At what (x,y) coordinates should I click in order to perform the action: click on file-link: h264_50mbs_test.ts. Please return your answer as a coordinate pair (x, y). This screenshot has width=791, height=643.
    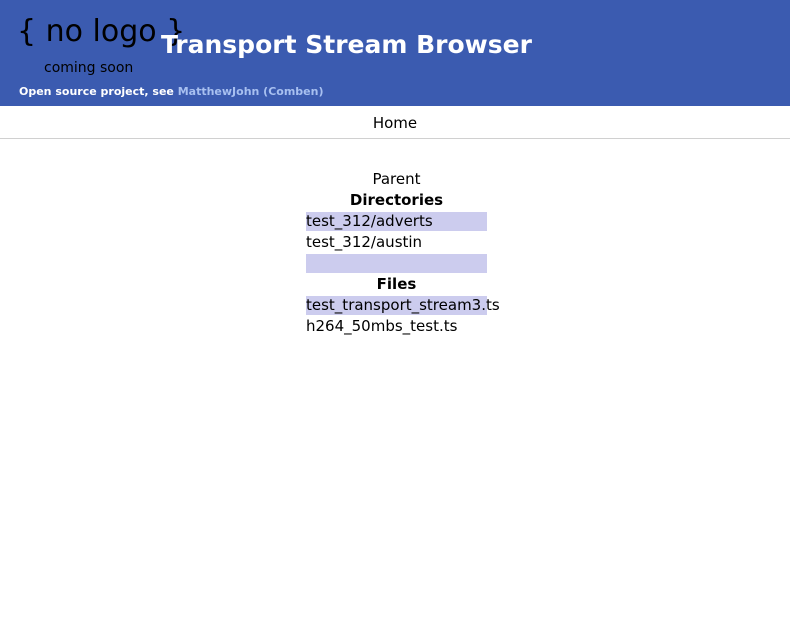
    Looking at the image, I should click on (396, 326).